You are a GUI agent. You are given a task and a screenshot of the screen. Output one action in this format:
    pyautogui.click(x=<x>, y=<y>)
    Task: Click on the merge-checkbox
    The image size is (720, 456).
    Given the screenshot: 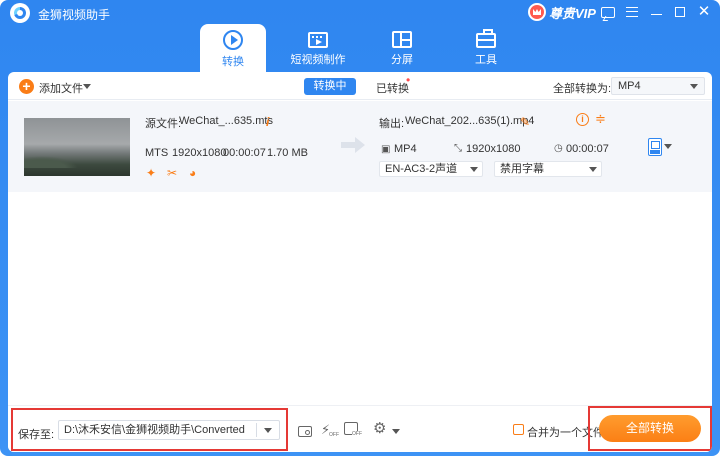 What is the action you would take?
    pyautogui.click(x=518, y=429)
    